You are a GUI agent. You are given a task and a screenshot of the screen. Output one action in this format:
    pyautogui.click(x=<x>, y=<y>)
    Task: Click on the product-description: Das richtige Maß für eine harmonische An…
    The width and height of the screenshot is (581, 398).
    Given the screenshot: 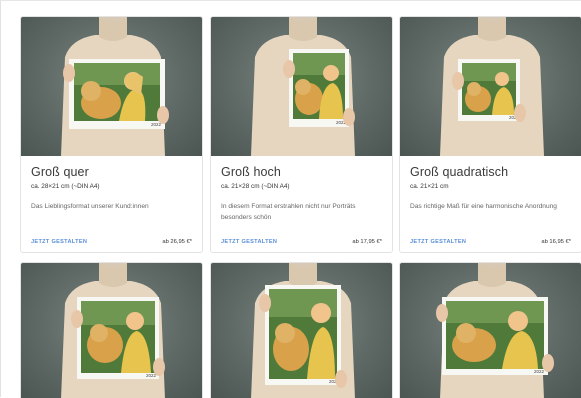 What is the action you would take?
    pyautogui.click(x=483, y=206)
    